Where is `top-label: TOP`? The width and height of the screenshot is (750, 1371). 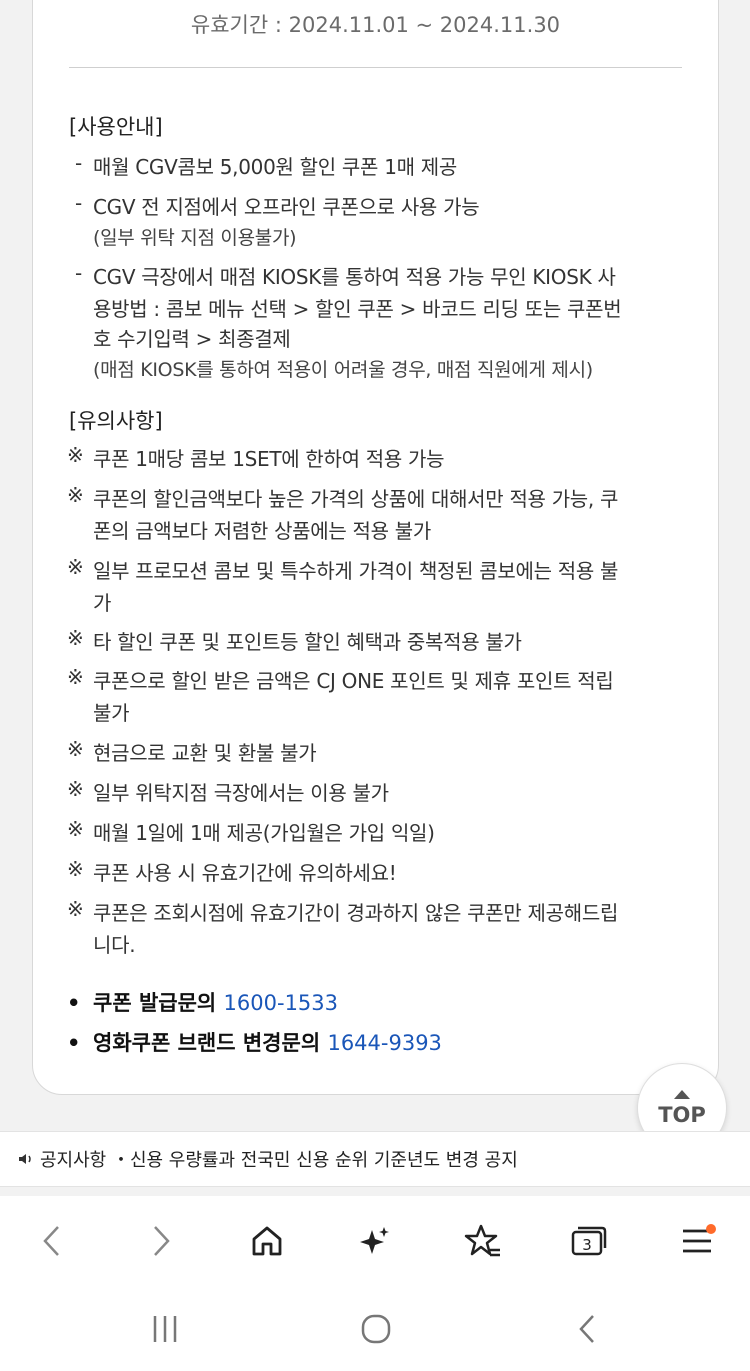 top-label: TOP is located at coordinates (682, 1114).